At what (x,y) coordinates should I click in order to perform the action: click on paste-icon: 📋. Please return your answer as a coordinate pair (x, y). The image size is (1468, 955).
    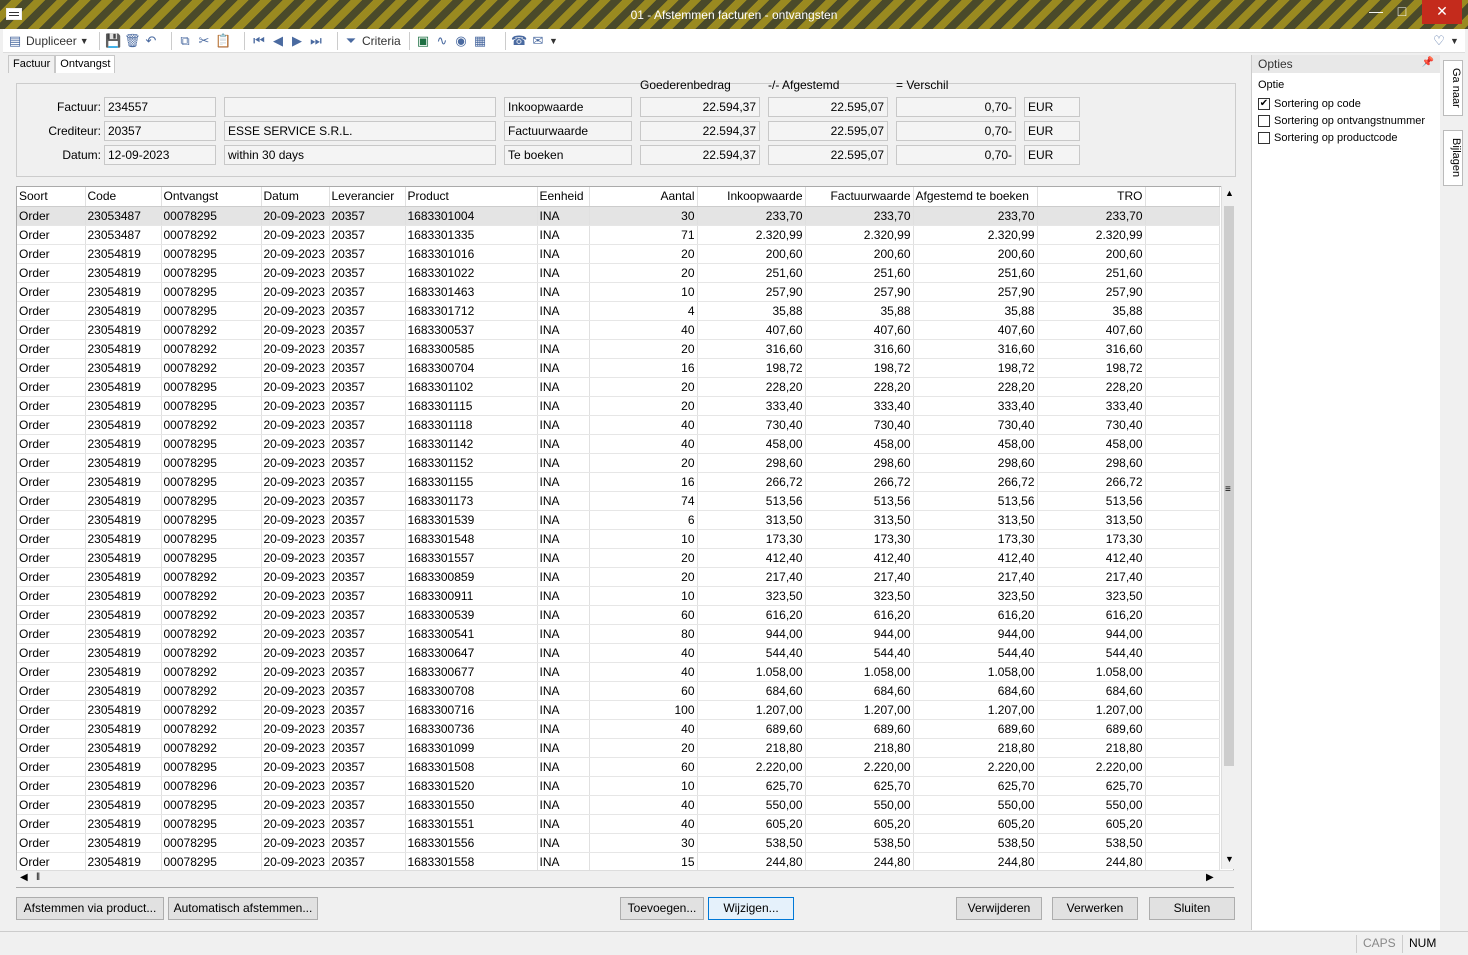
    Looking at the image, I should click on (223, 41).